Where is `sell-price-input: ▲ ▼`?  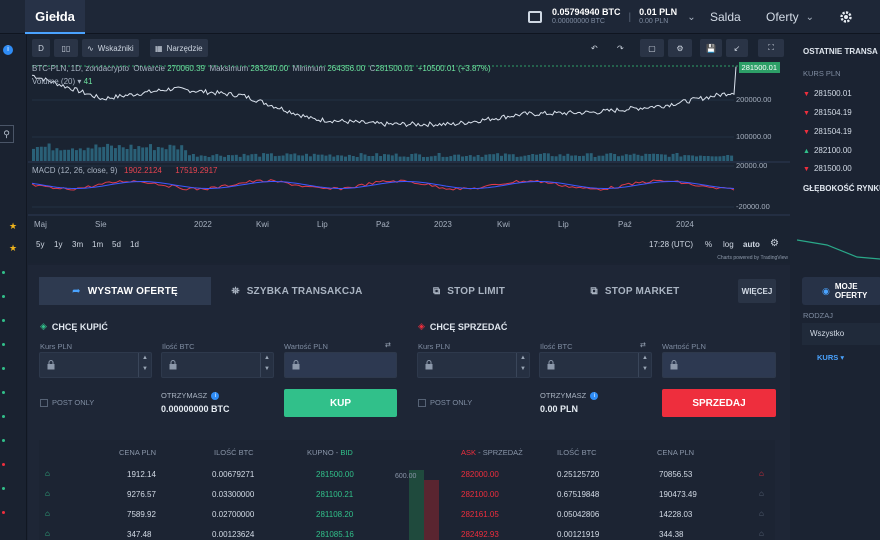 sell-price-input: ▲ ▼ is located at coordinates (473, 365).